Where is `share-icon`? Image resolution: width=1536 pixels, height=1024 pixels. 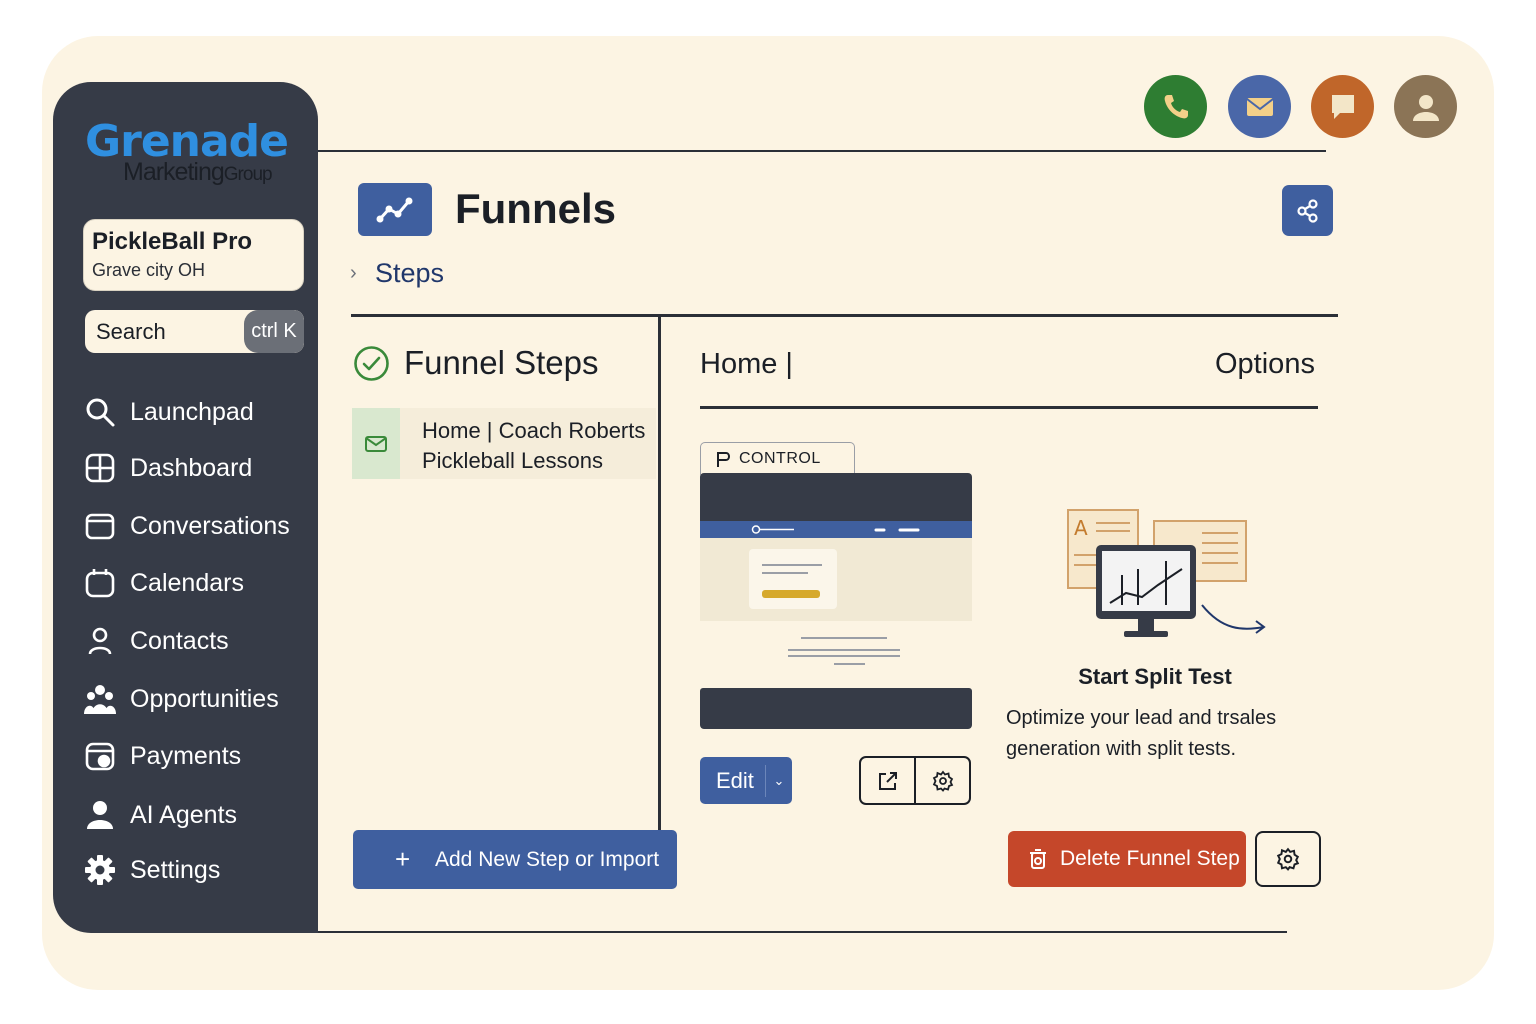
share-icon is located at coordinates (1307, 210).